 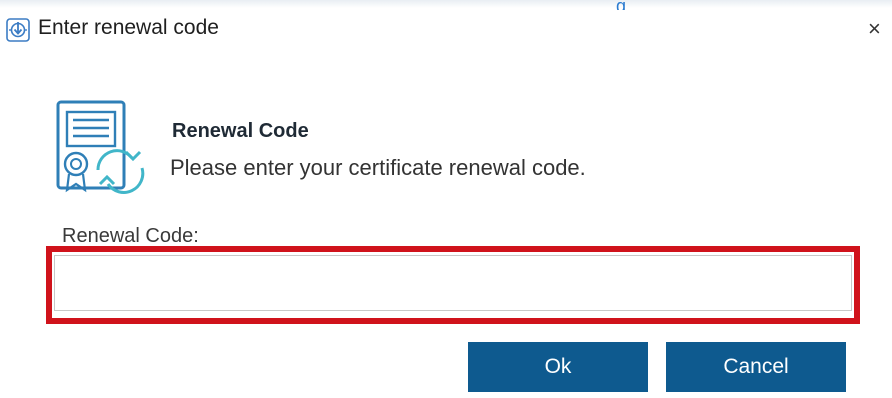 What do you see at coordinates (880, 29) in the screenshot?
I see `close-button: ×` at bounding box center [880, 29].